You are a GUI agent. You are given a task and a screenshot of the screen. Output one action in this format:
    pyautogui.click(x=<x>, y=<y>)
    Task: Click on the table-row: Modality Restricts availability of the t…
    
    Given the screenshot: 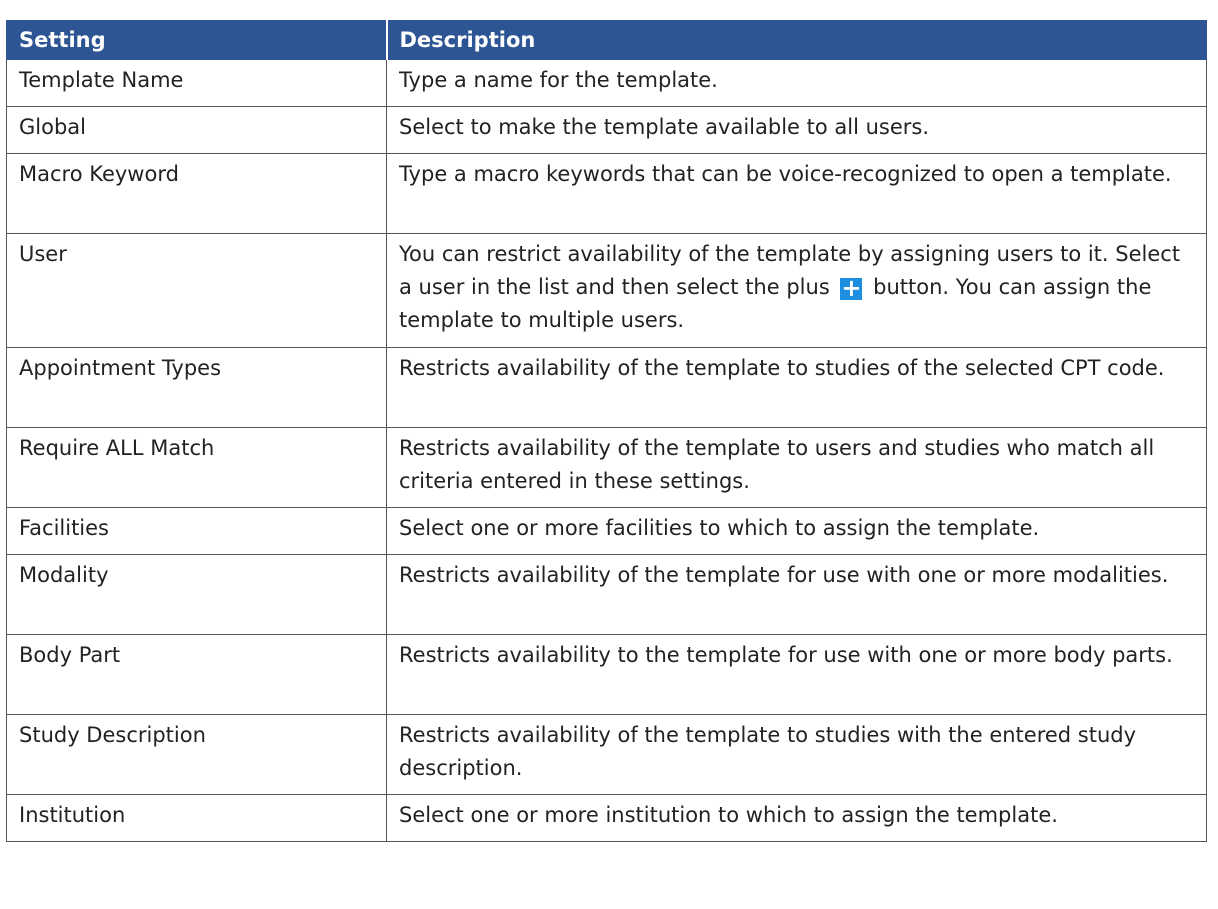 What is the action you would take?
    pyautogui.click(x=606, y=594)
    